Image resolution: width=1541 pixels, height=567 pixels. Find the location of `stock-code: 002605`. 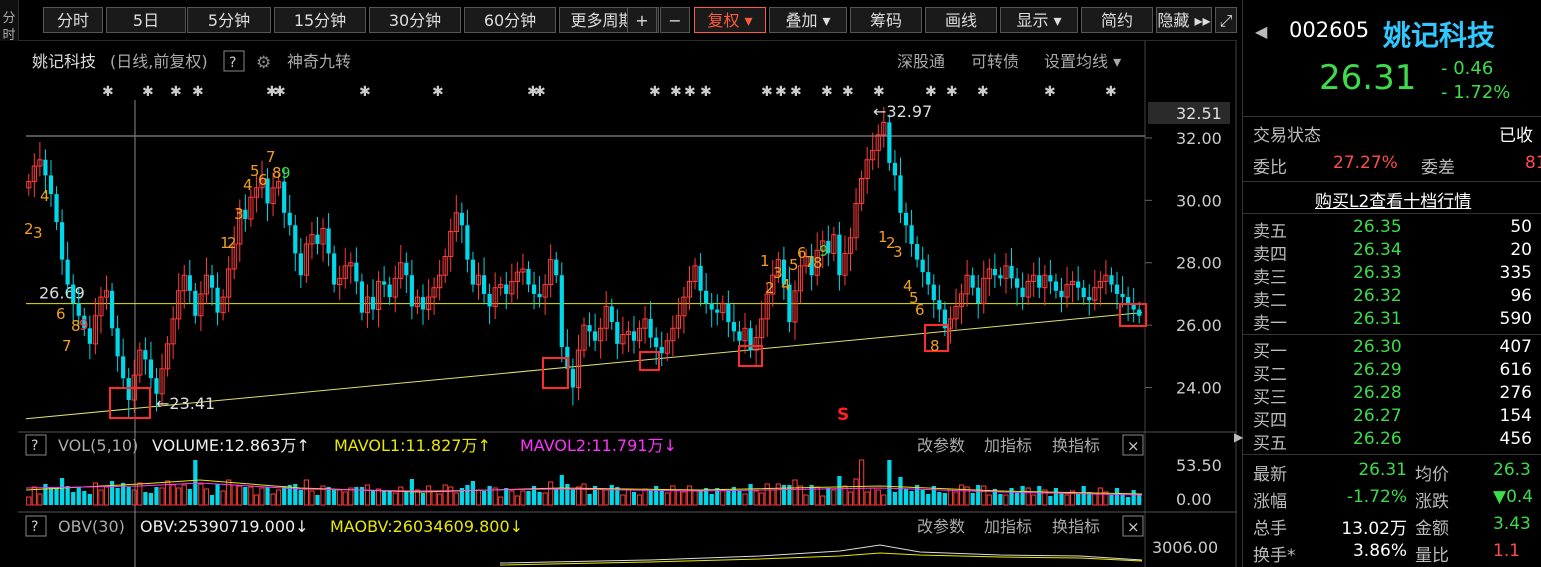

stock-code: 002605 is located at coordinates (1329, 30).